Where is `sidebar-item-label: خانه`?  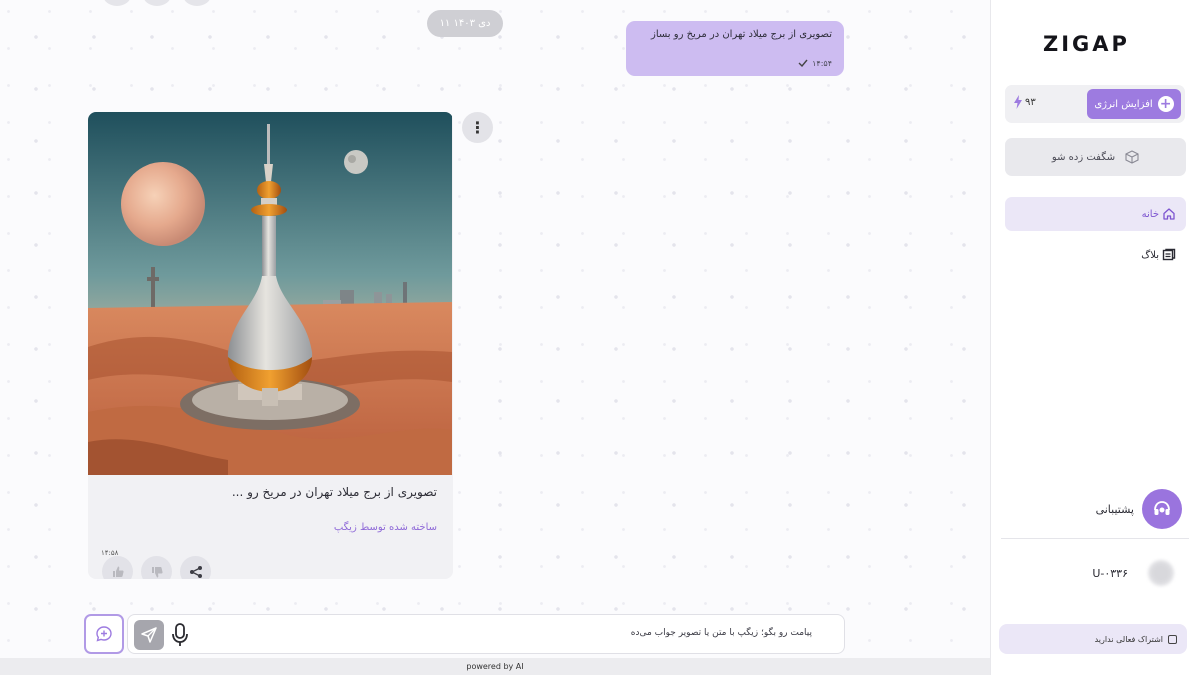
sidebar-item-label: خانه is located at coordinates (1150, 214).